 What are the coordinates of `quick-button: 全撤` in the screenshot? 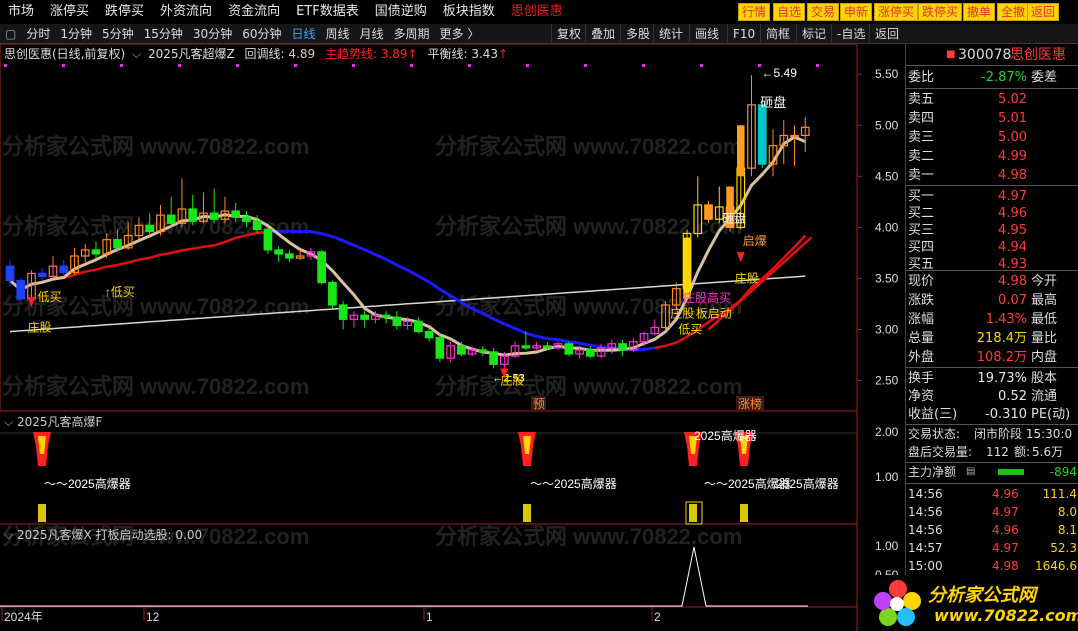 It's located at (1013, 12).